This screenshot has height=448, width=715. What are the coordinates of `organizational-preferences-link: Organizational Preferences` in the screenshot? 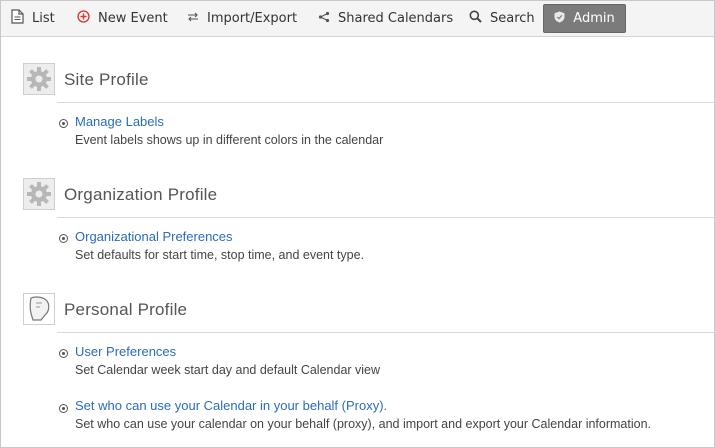 It's located at (154, 236).